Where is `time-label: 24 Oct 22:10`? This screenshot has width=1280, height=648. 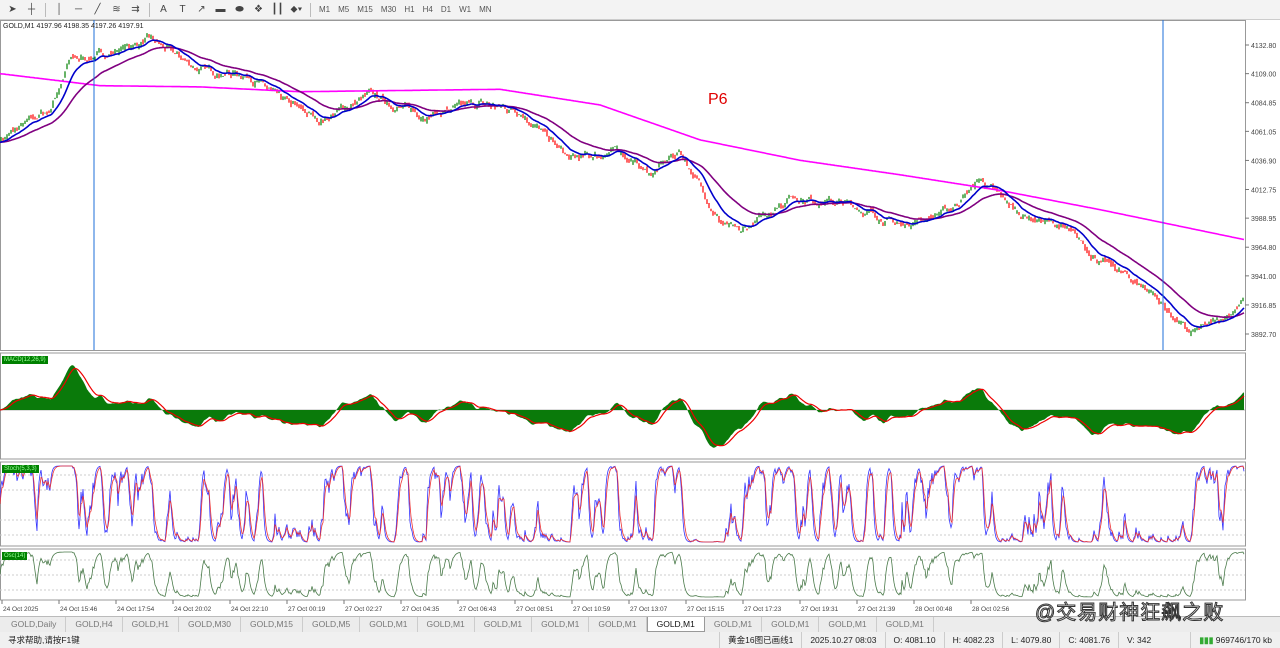
time-label: 24 Oct 22:10 is located at coordinates (250, 609).